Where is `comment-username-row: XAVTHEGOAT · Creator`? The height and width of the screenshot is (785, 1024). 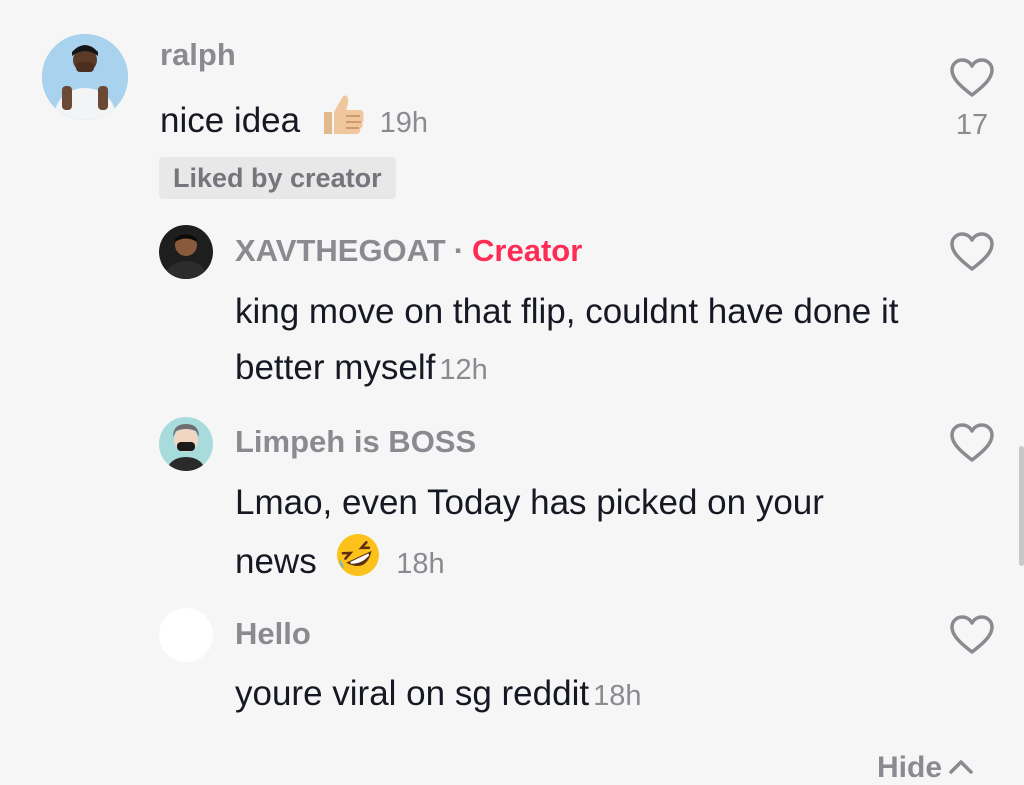 comment-username-row: XAVTHEGOAT · Creator is located at coordinates (408, 251).